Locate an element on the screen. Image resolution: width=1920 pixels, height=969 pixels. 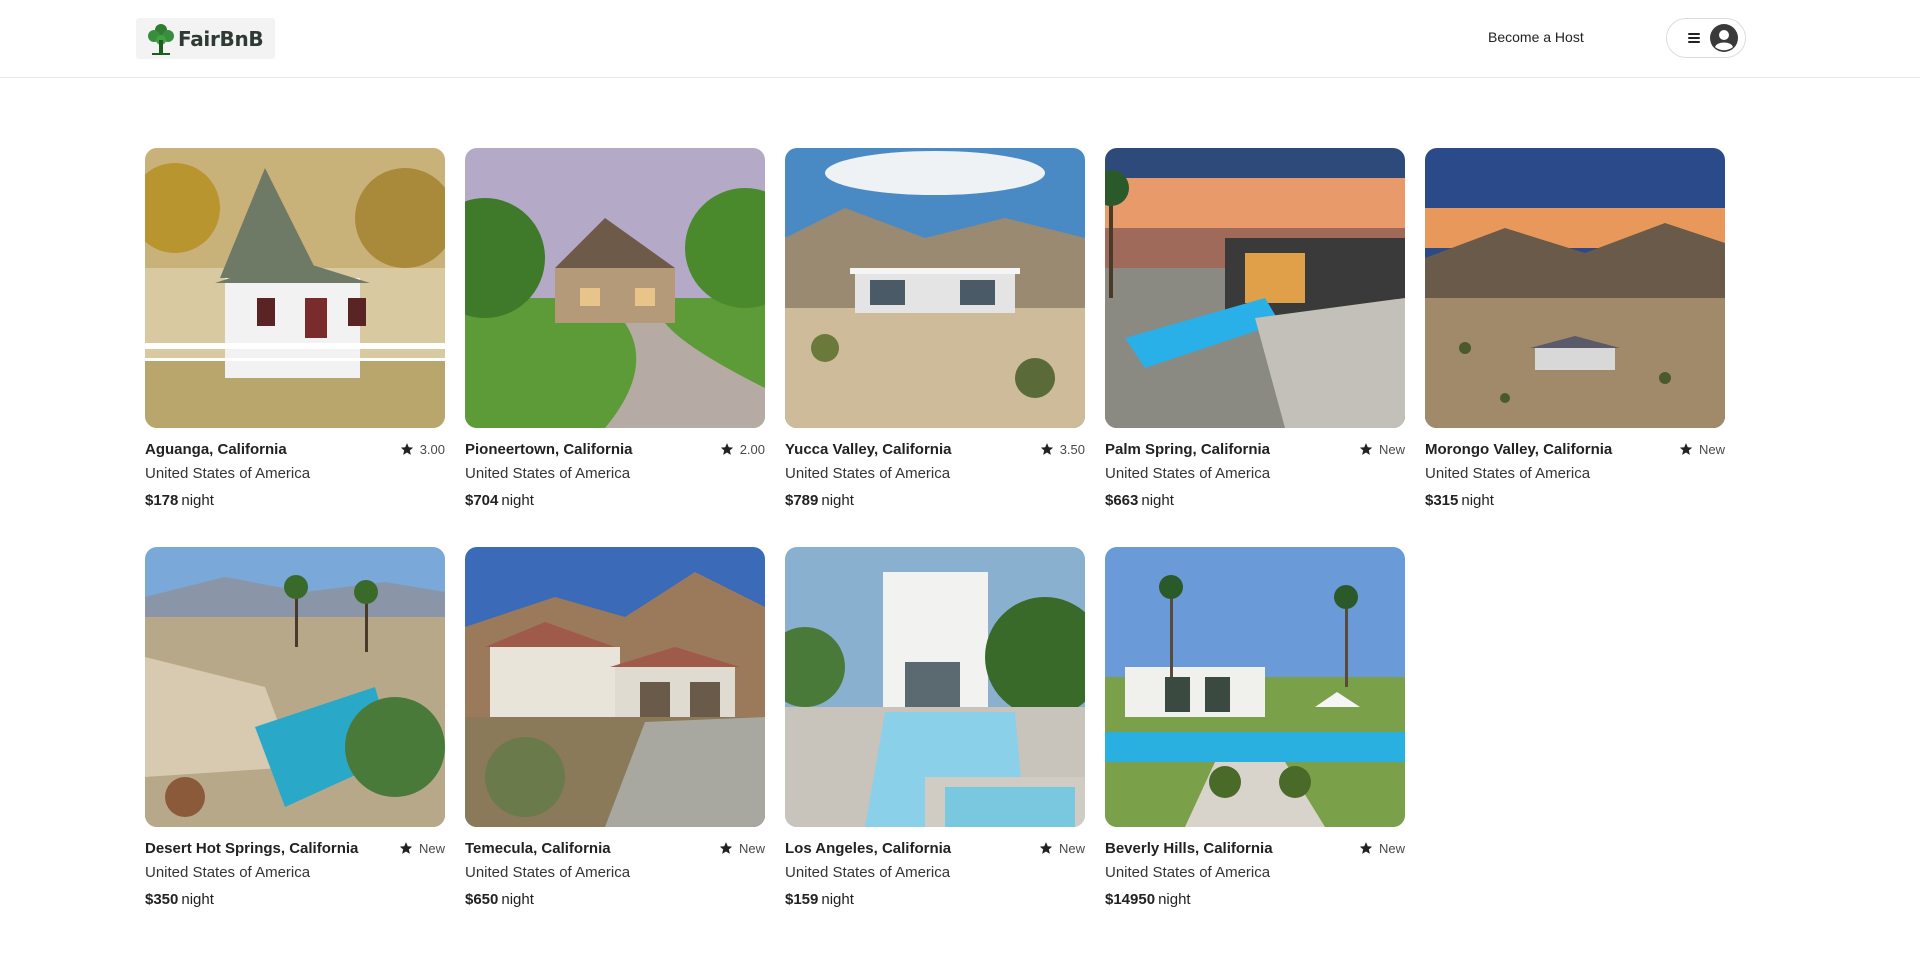
listing-price-row: $14950 night is located at coordinates (1148, 899).